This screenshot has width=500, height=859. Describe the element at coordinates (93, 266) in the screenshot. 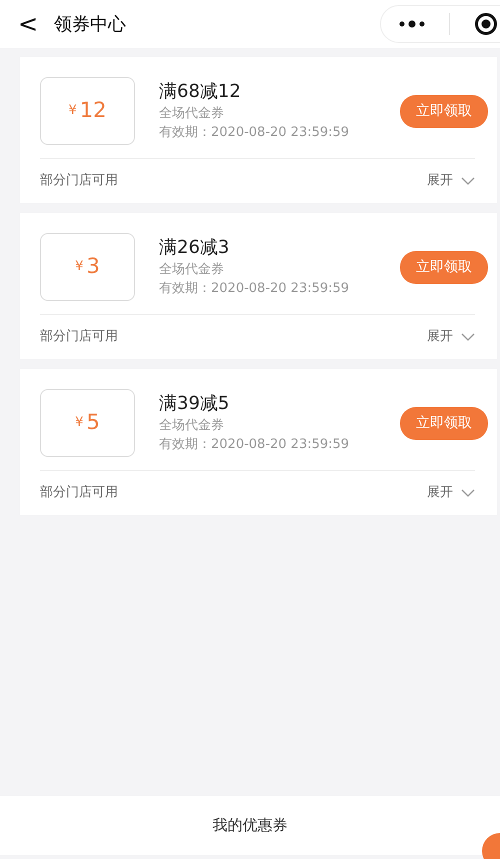

I see `coupon-amount: 3` at that location.